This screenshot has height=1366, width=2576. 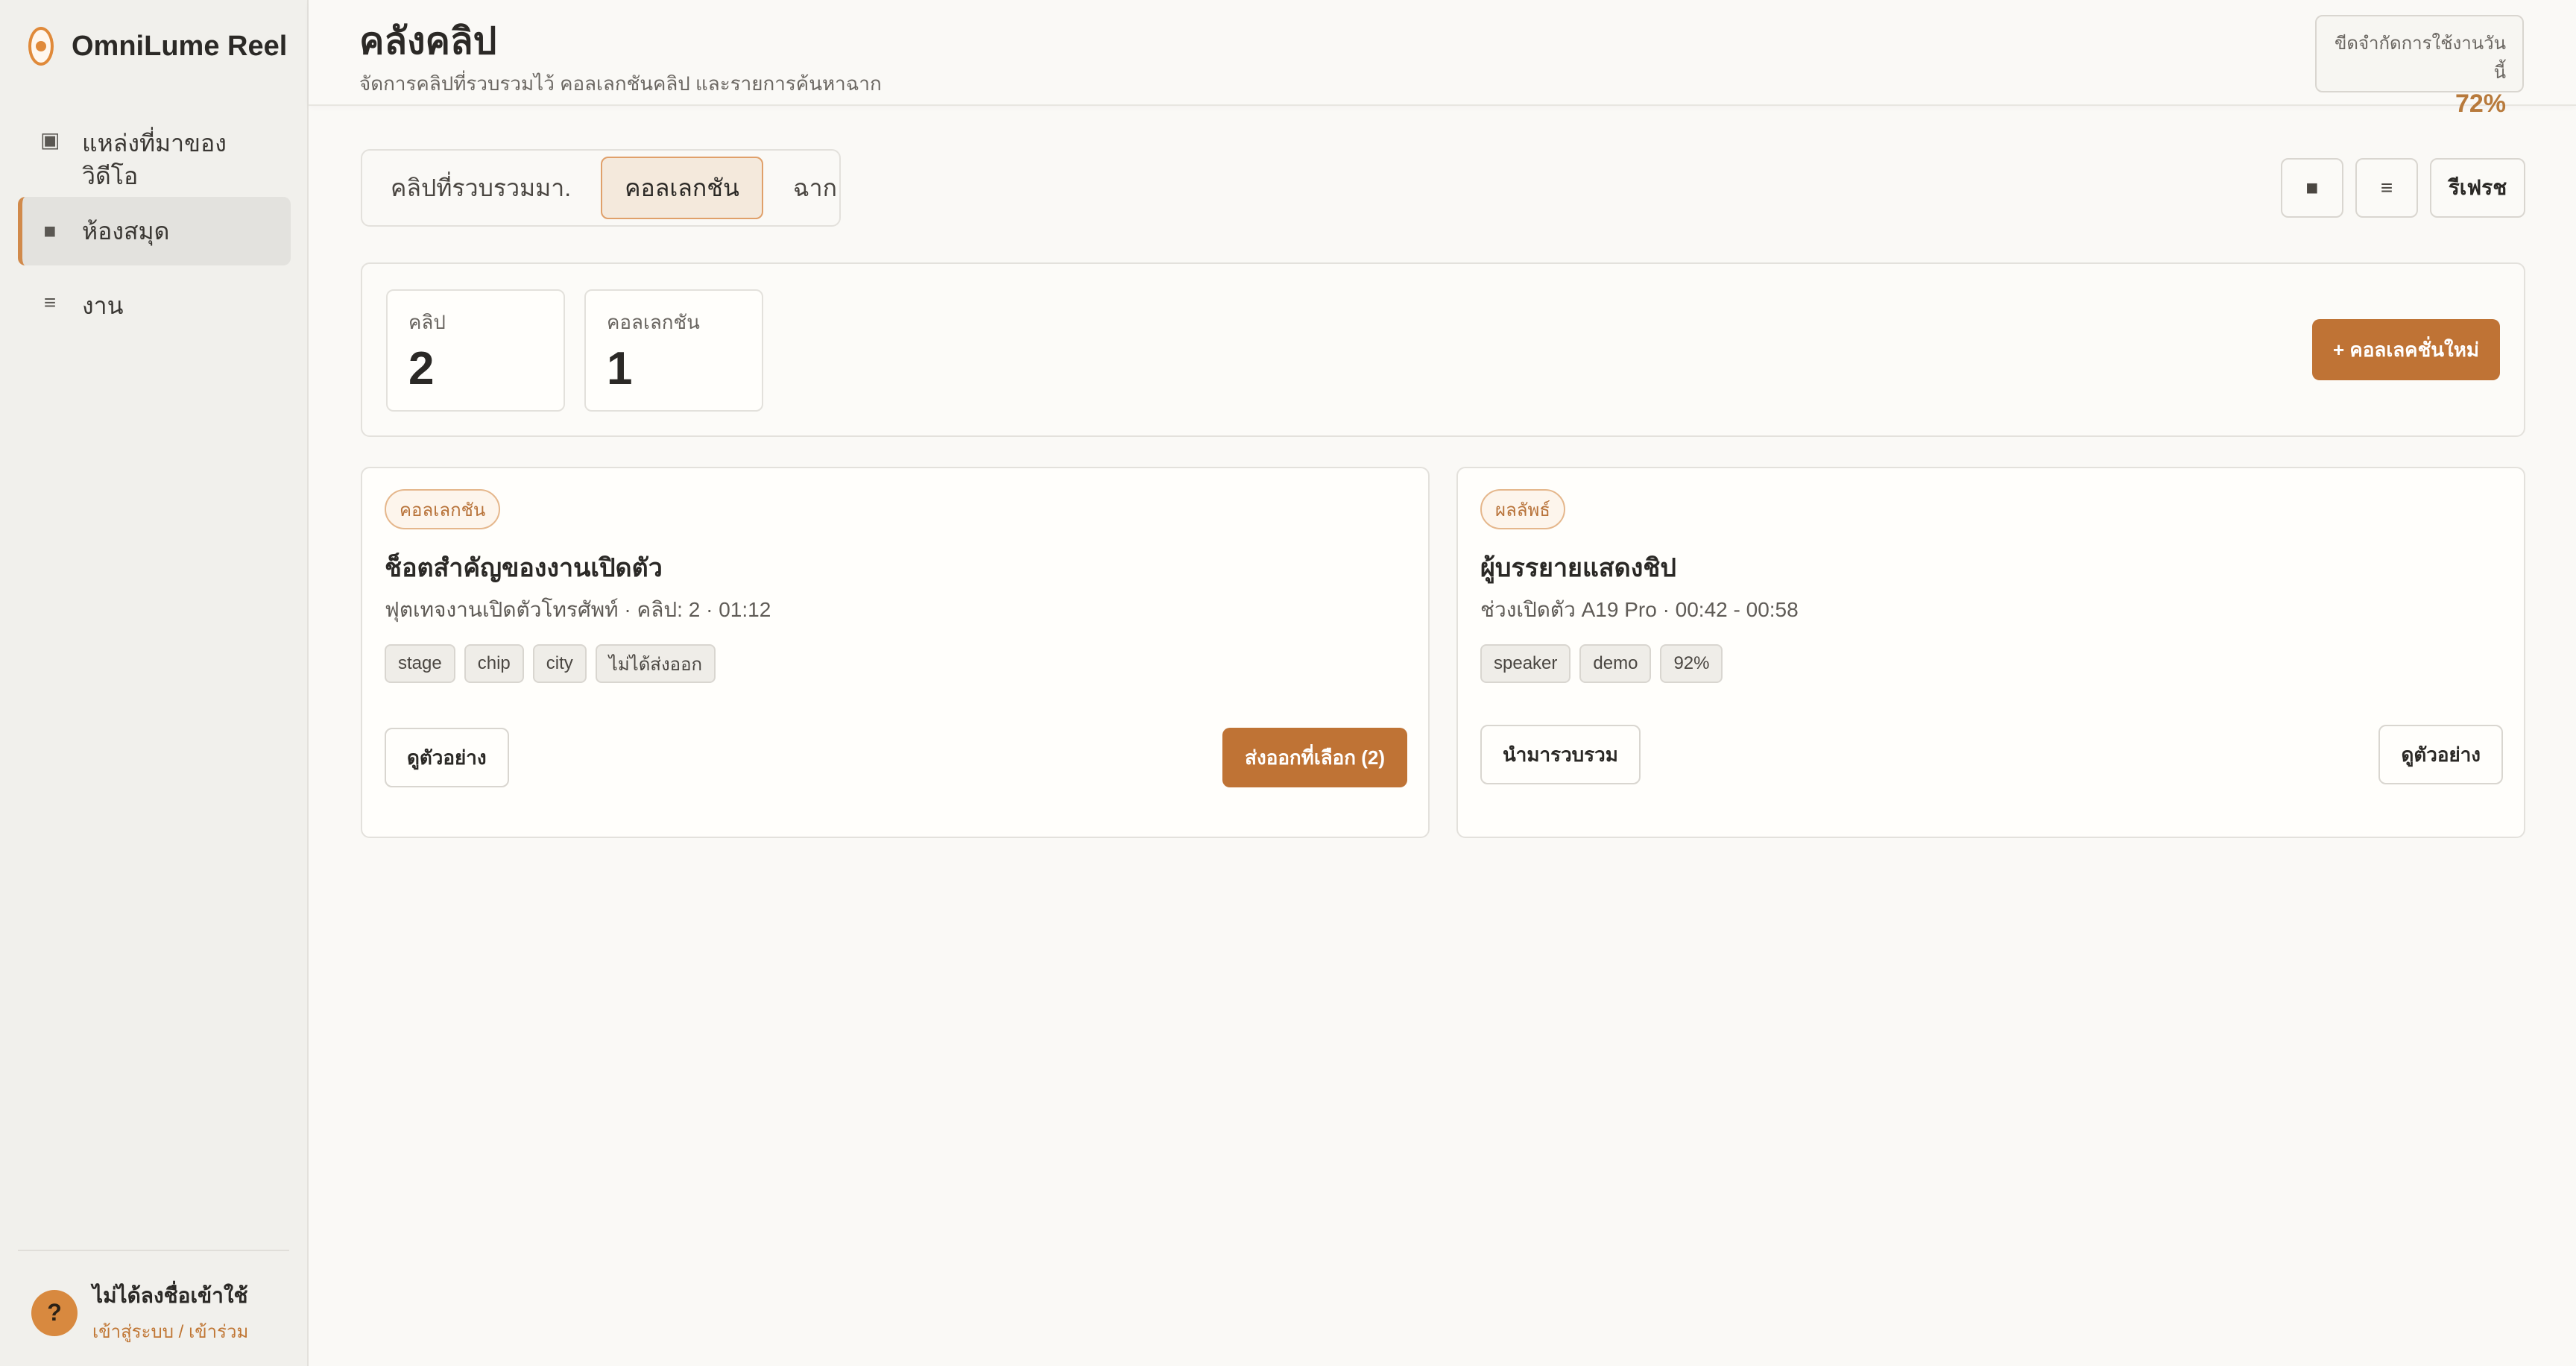 What do you see at coordinates (1315, 757) in the screenshot?
I see `export-selected-button: ส่งออกที่เลือก (2)` at bounding box center [1315, 757].